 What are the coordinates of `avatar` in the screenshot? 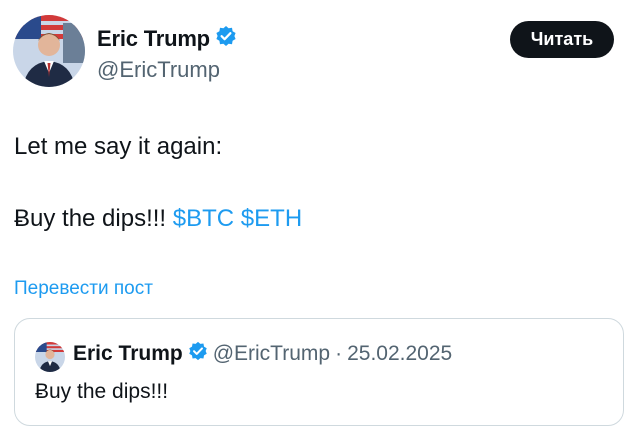 It's located at (49, 51).